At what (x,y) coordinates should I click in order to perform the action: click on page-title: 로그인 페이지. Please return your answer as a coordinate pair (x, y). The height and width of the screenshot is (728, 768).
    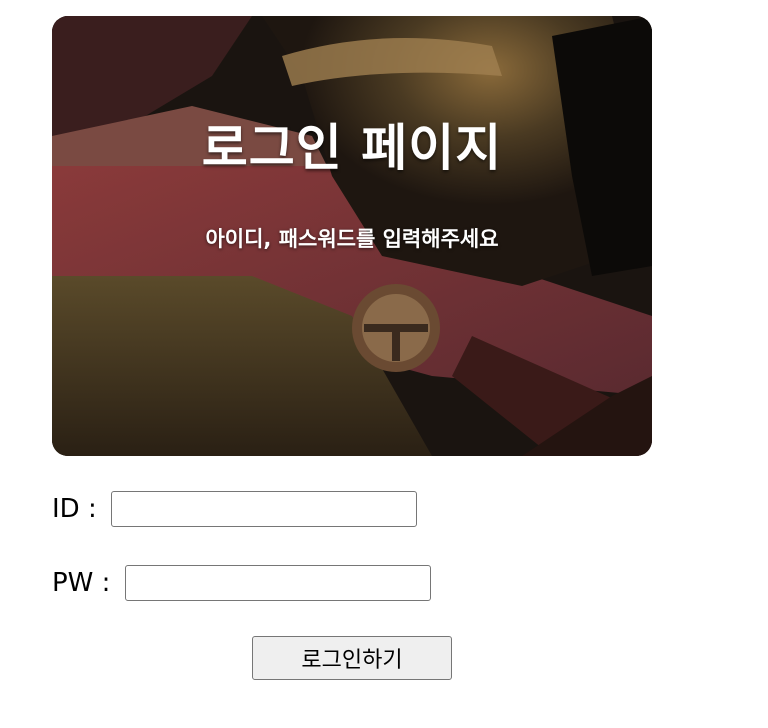
    Looking at the image, I should click on (352, 148).